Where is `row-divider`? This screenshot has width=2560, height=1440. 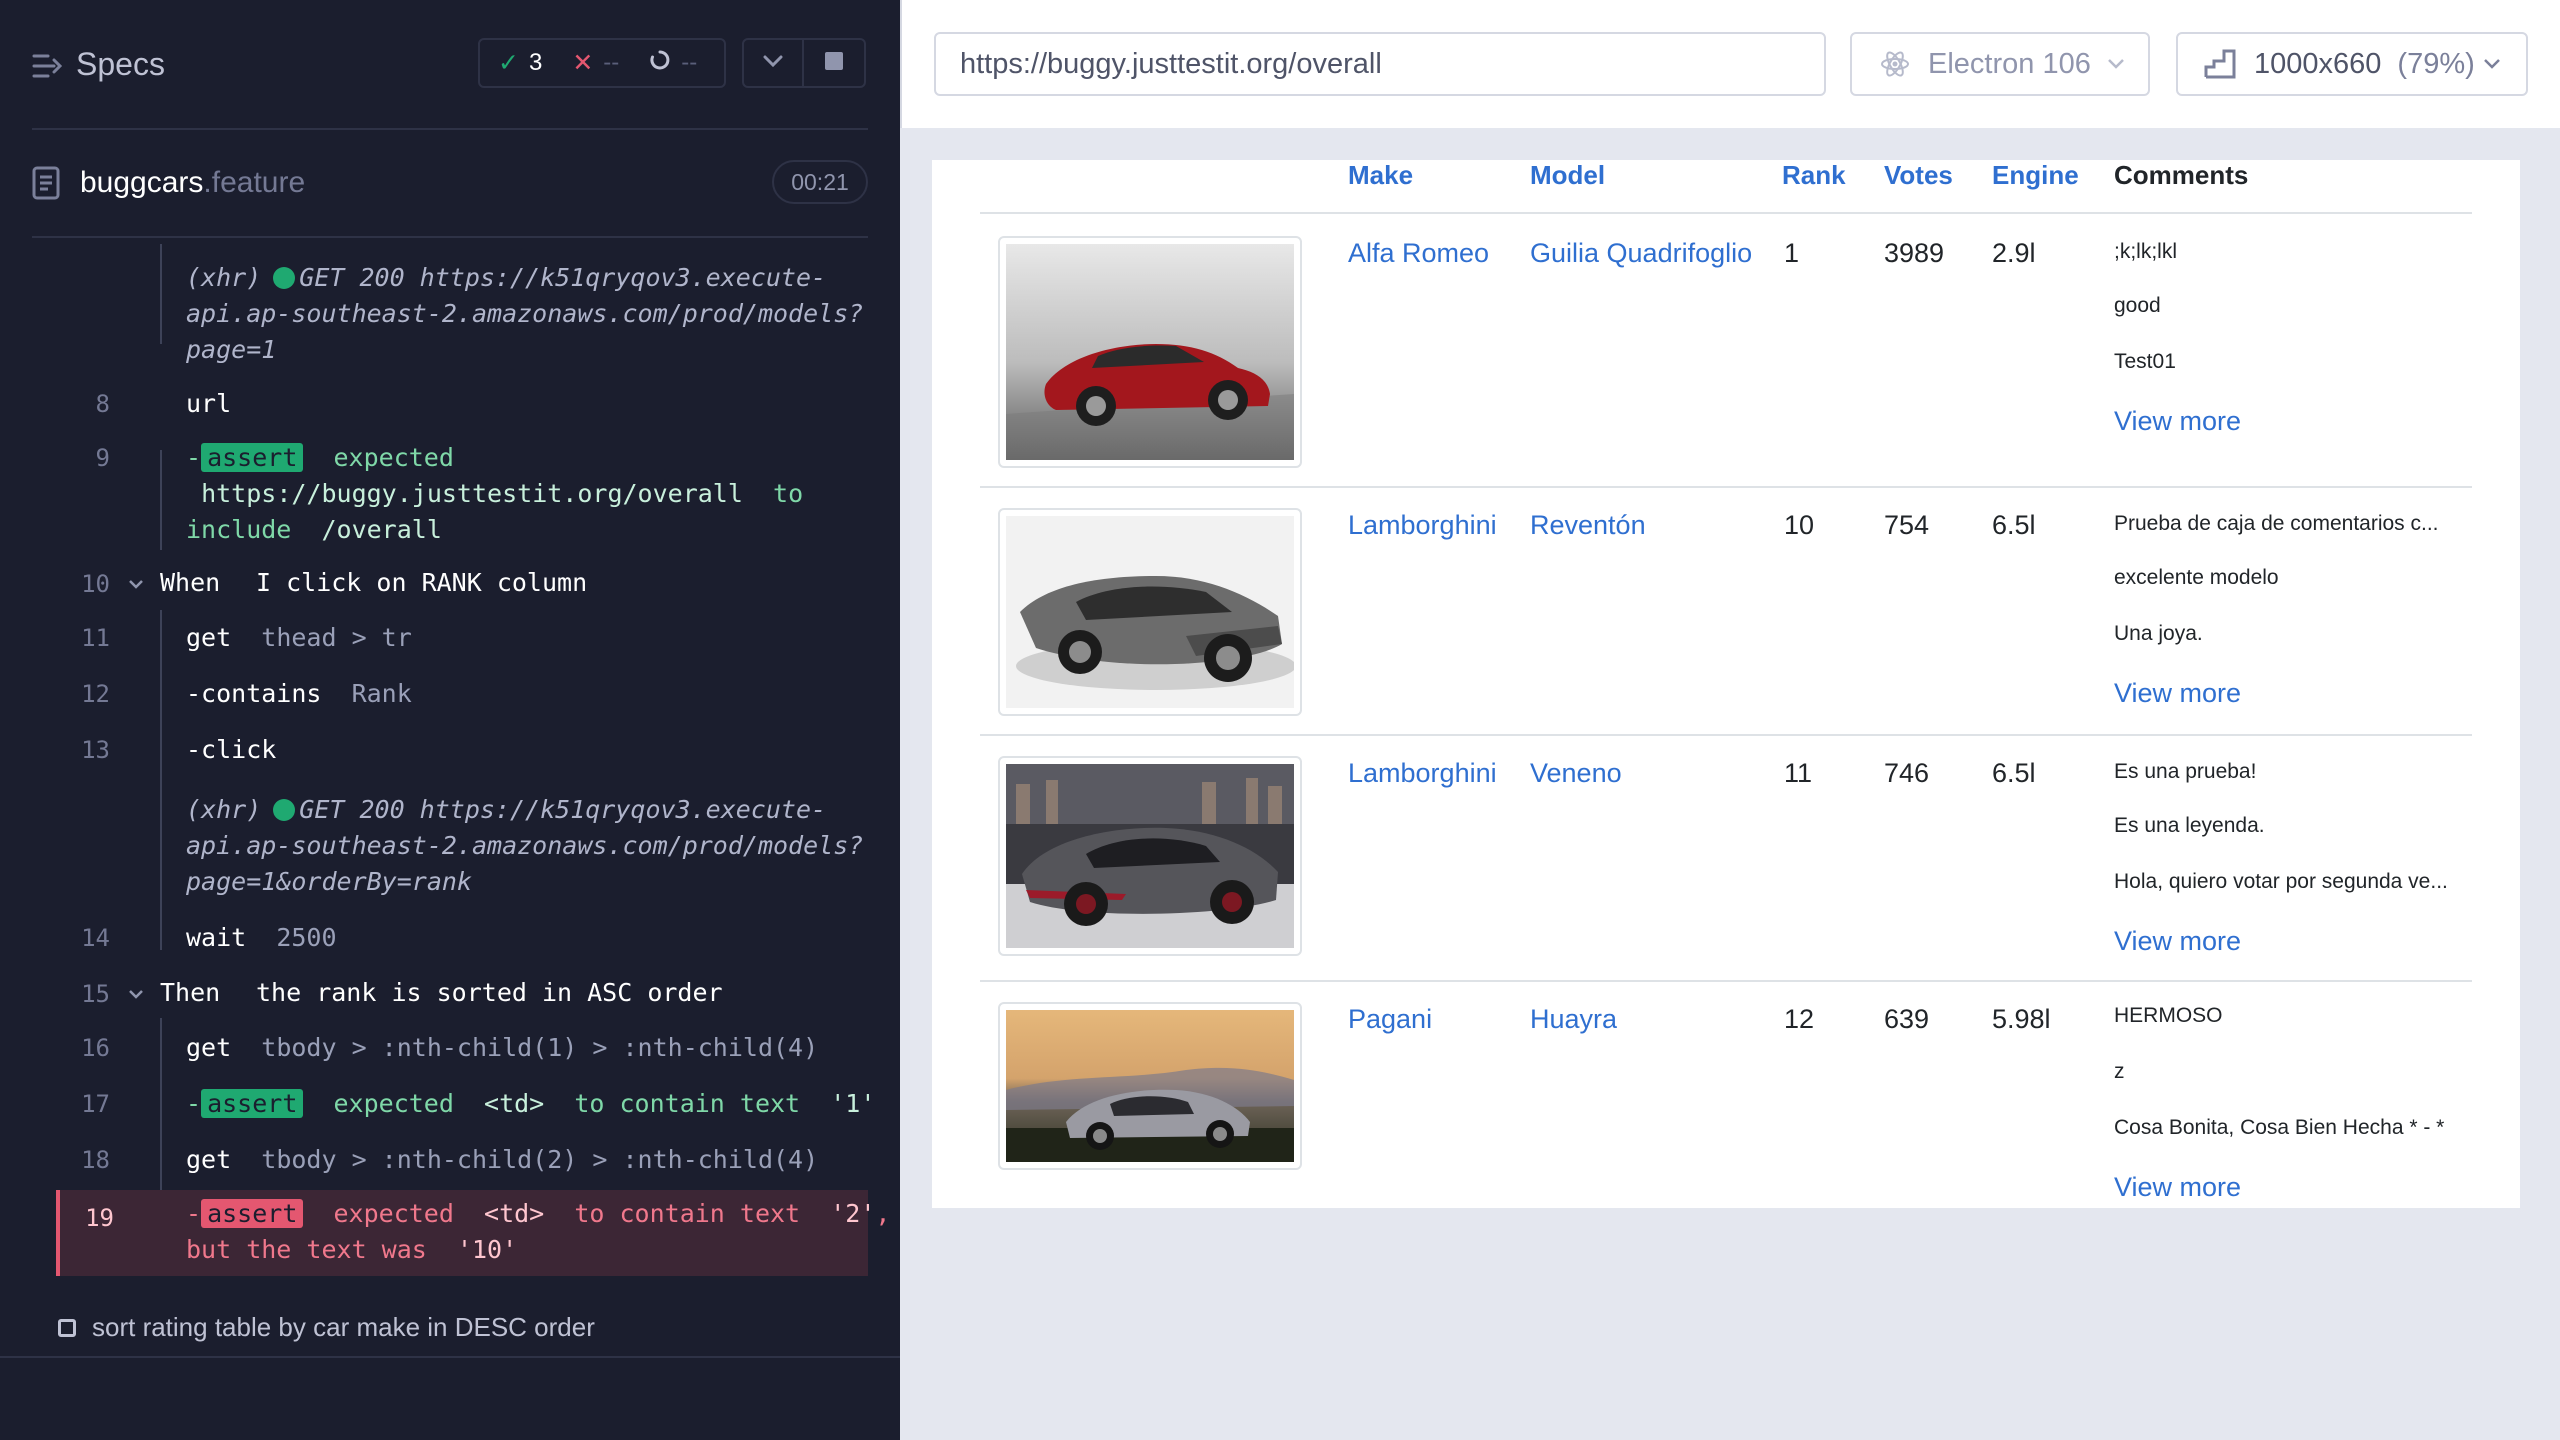 row-divider is located at coordinates (1726, 735).